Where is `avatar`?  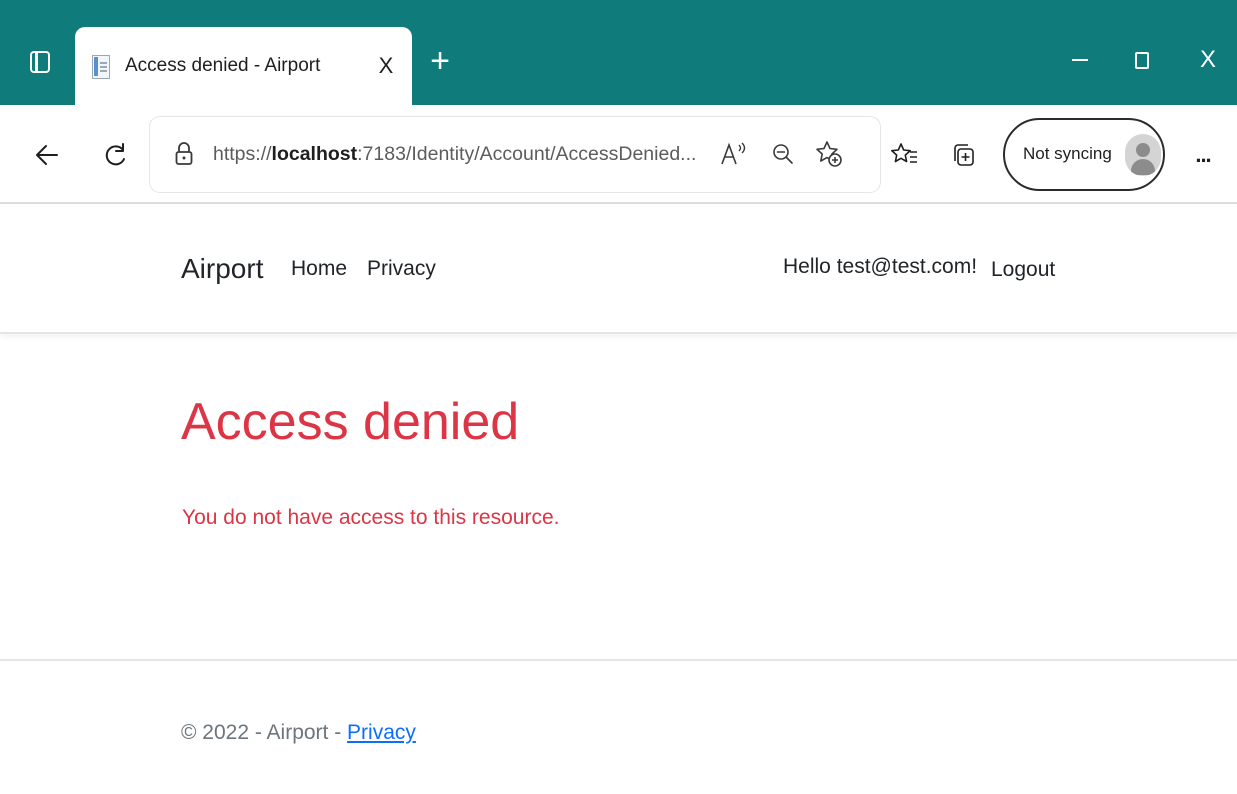 avatar is located at coordinates (1143, 155).